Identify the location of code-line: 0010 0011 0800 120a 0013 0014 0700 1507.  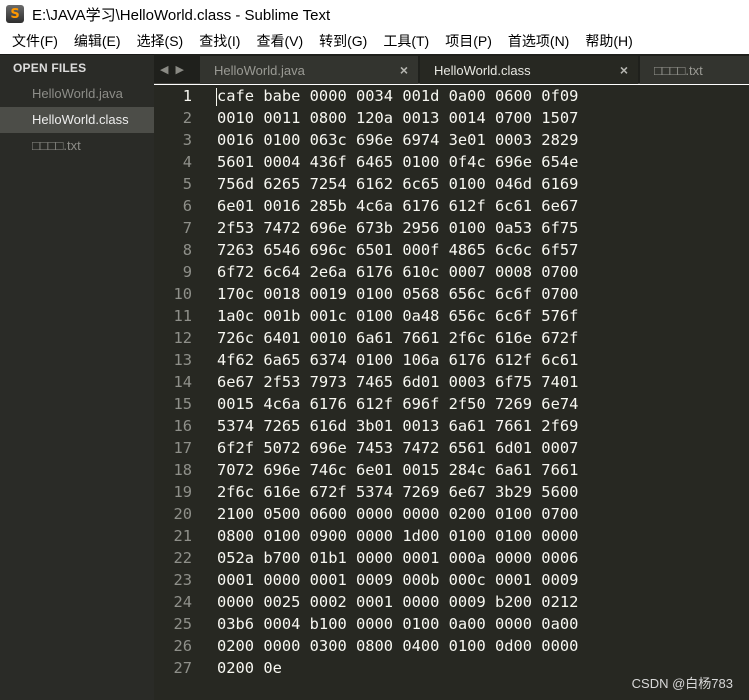
(398, 118).